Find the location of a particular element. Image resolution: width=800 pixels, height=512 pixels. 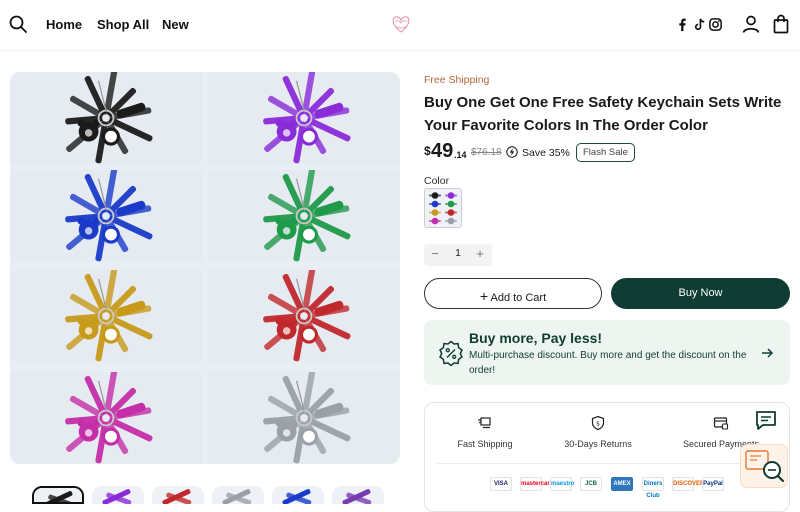

returns-shield-icon: $ is located at coordinates (598, 423).